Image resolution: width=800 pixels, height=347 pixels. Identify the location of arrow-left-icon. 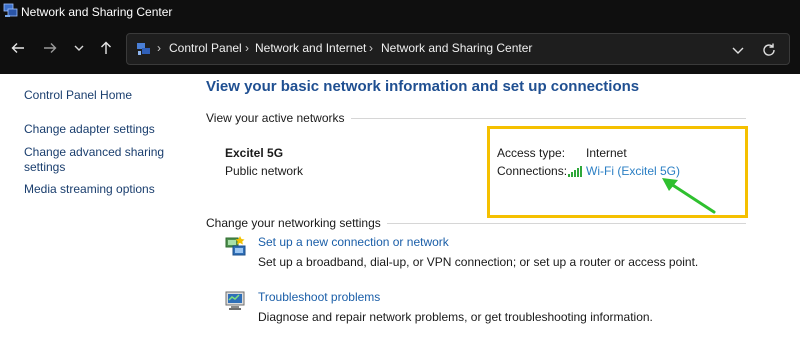
(17, 48).